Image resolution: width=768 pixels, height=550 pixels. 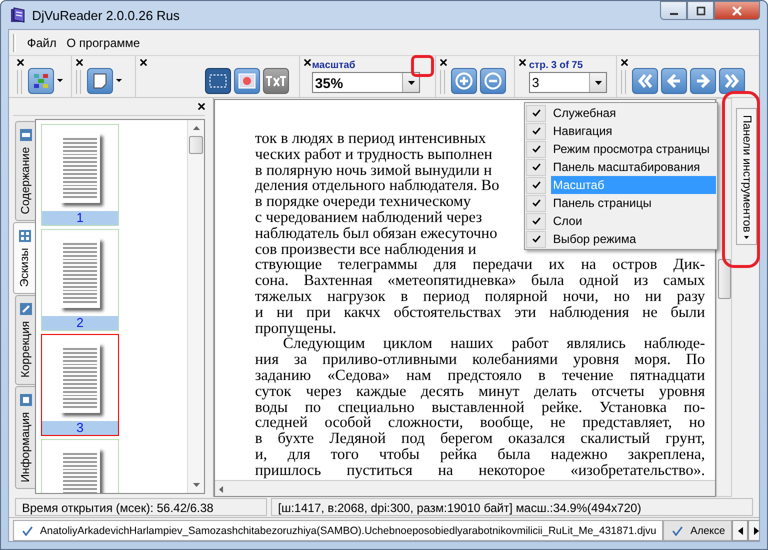 What do you see at coordinates (621, 167) in the screenshot?
I see `menu-item: Панель масштабирования` at bounding box center [621, 167].